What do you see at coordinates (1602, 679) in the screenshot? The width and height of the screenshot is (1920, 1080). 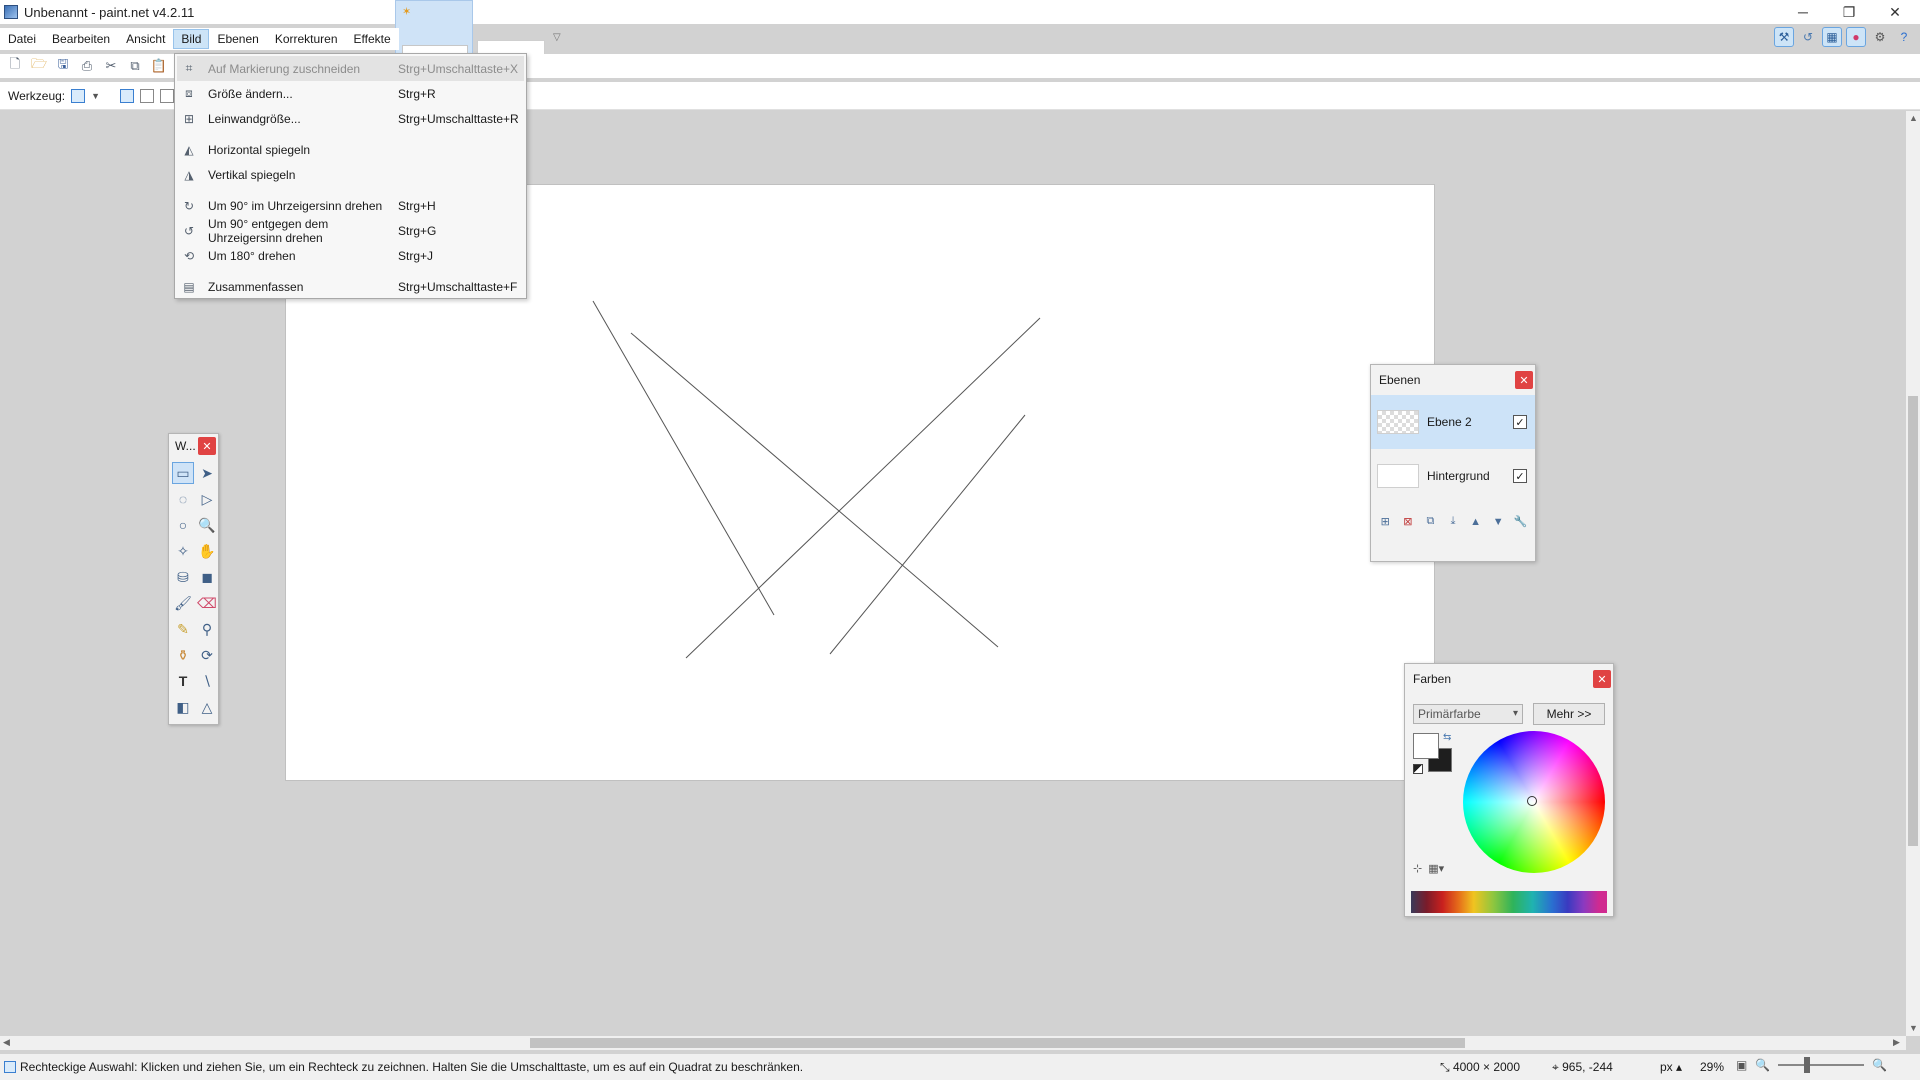 I see `colors-close-icon: ✕` at bounding box center [1602, 679].